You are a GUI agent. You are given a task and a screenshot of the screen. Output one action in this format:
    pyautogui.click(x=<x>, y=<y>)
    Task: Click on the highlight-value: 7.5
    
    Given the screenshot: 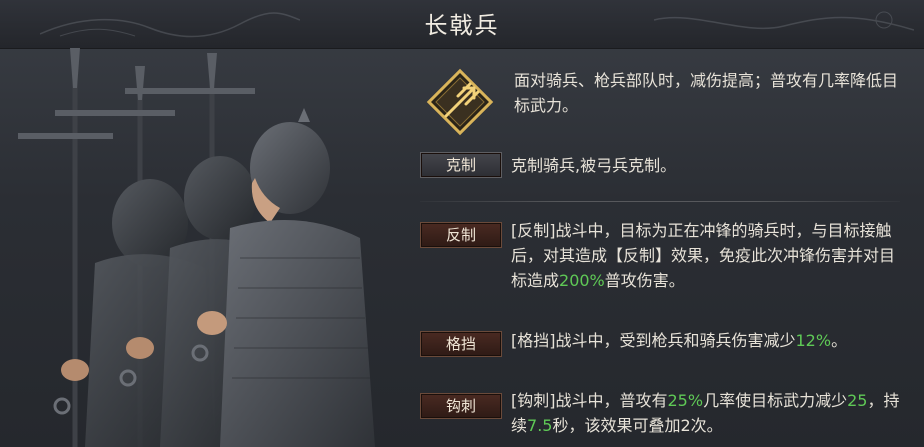 What is the action you would take?
    pyautogui.click(x=540, y=425)
    